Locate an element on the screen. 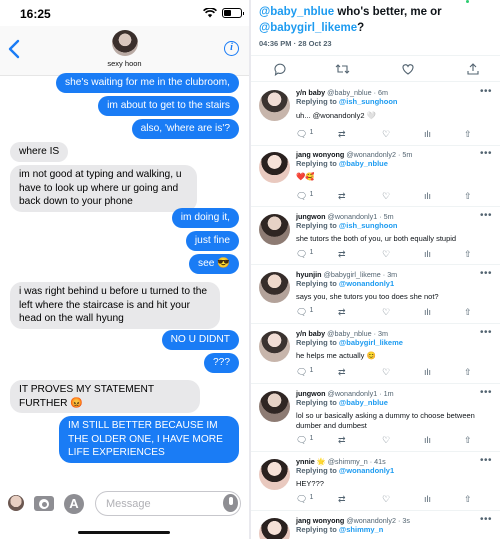 This screenshot has width=500, height=539. replying-to-mention: @shimmy_n is located at coordinates (361, 529).